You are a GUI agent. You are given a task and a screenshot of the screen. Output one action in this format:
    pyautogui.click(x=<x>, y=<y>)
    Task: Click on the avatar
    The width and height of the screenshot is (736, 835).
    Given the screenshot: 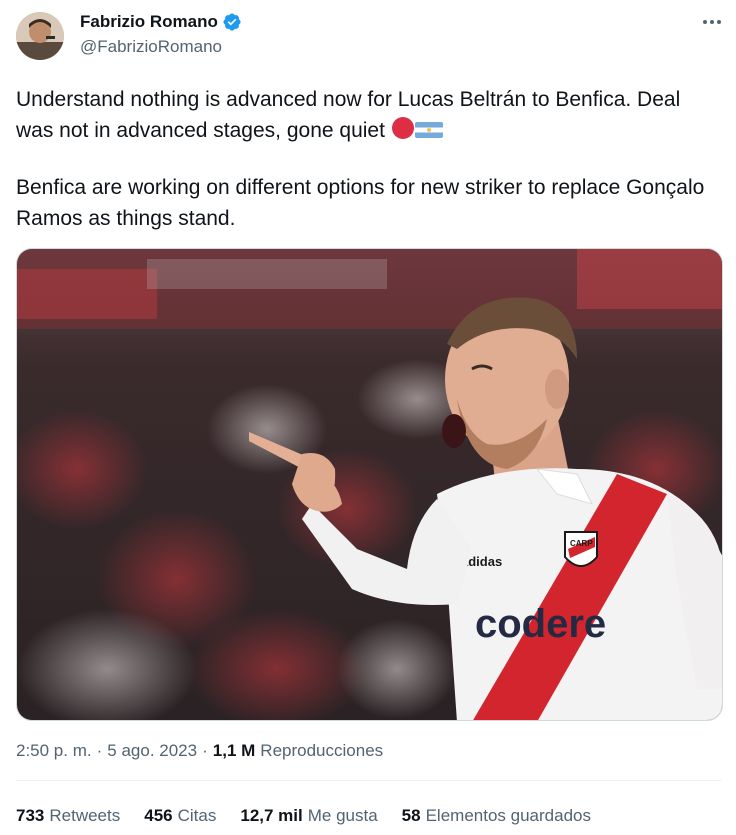 What is the action you would take?
    pyautogui.click(x=40, y=36)
    